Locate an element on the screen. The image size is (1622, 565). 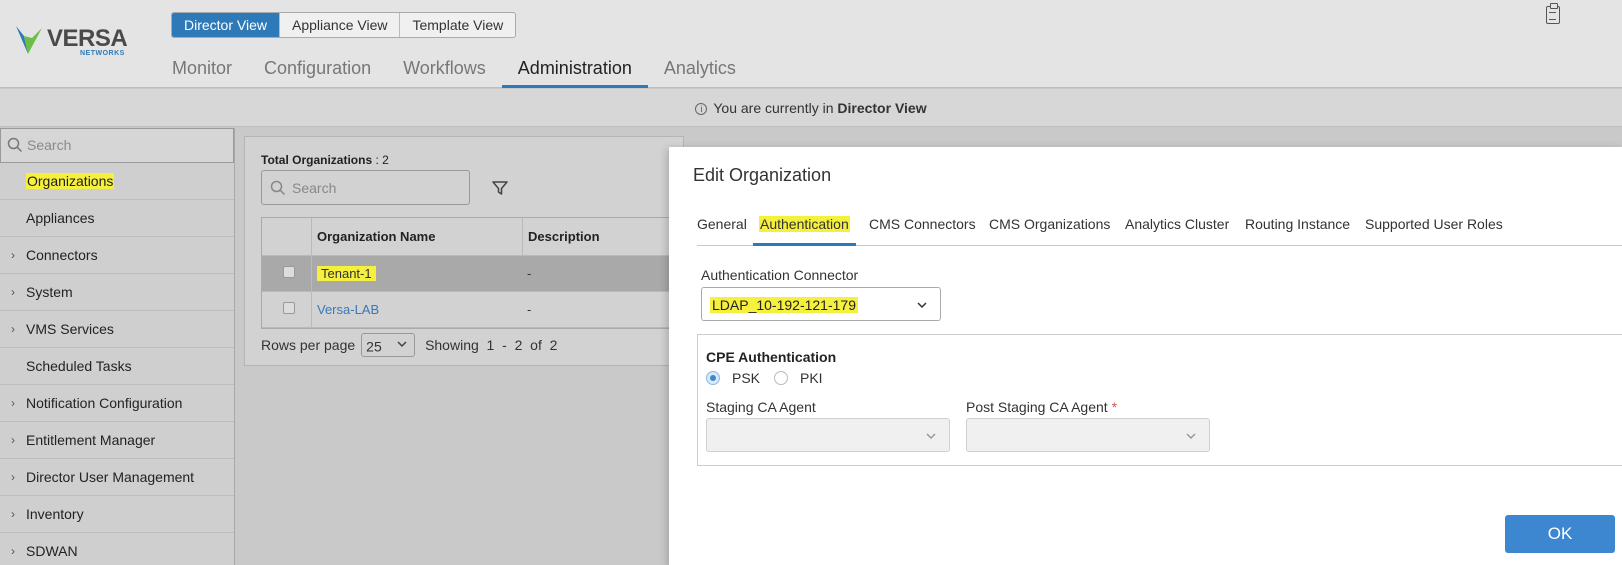
tab-authentication: Authentication is located at coordinates (804, 227).